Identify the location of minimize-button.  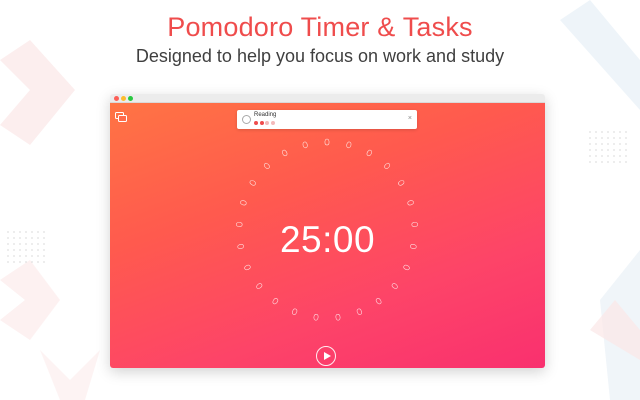
(123, 98).